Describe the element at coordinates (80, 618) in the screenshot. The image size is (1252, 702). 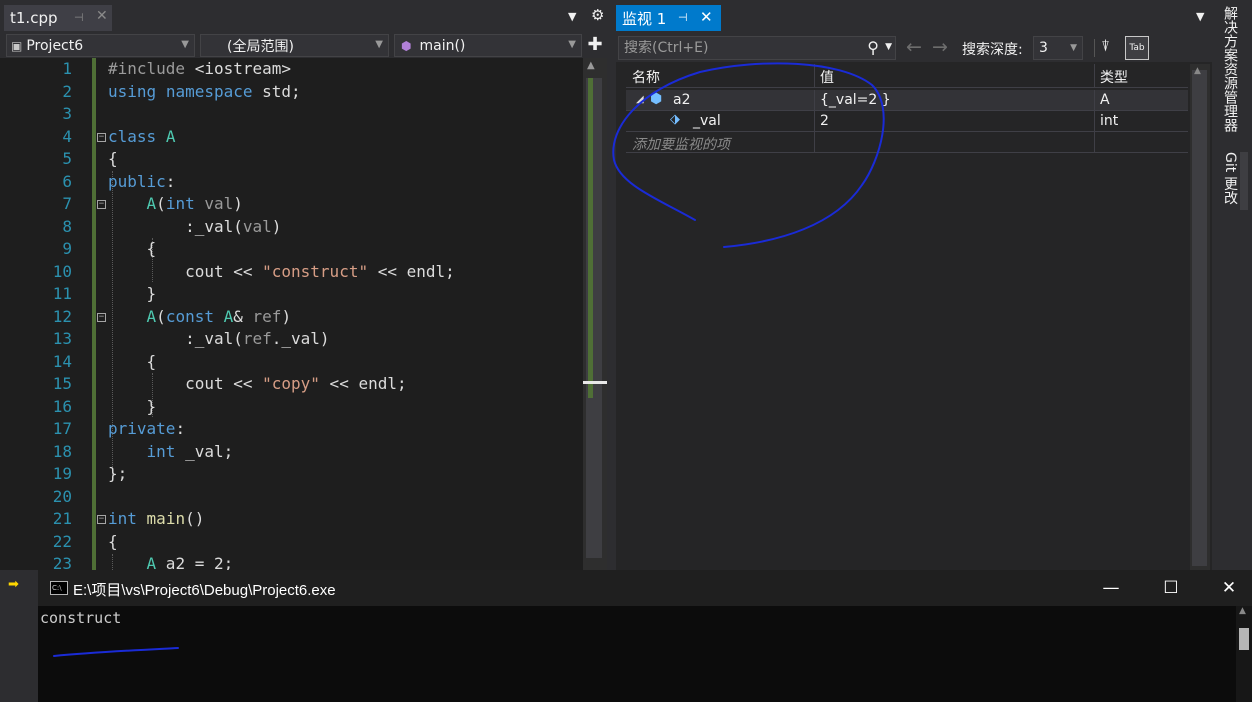
I see `console-output: construct` at that location.